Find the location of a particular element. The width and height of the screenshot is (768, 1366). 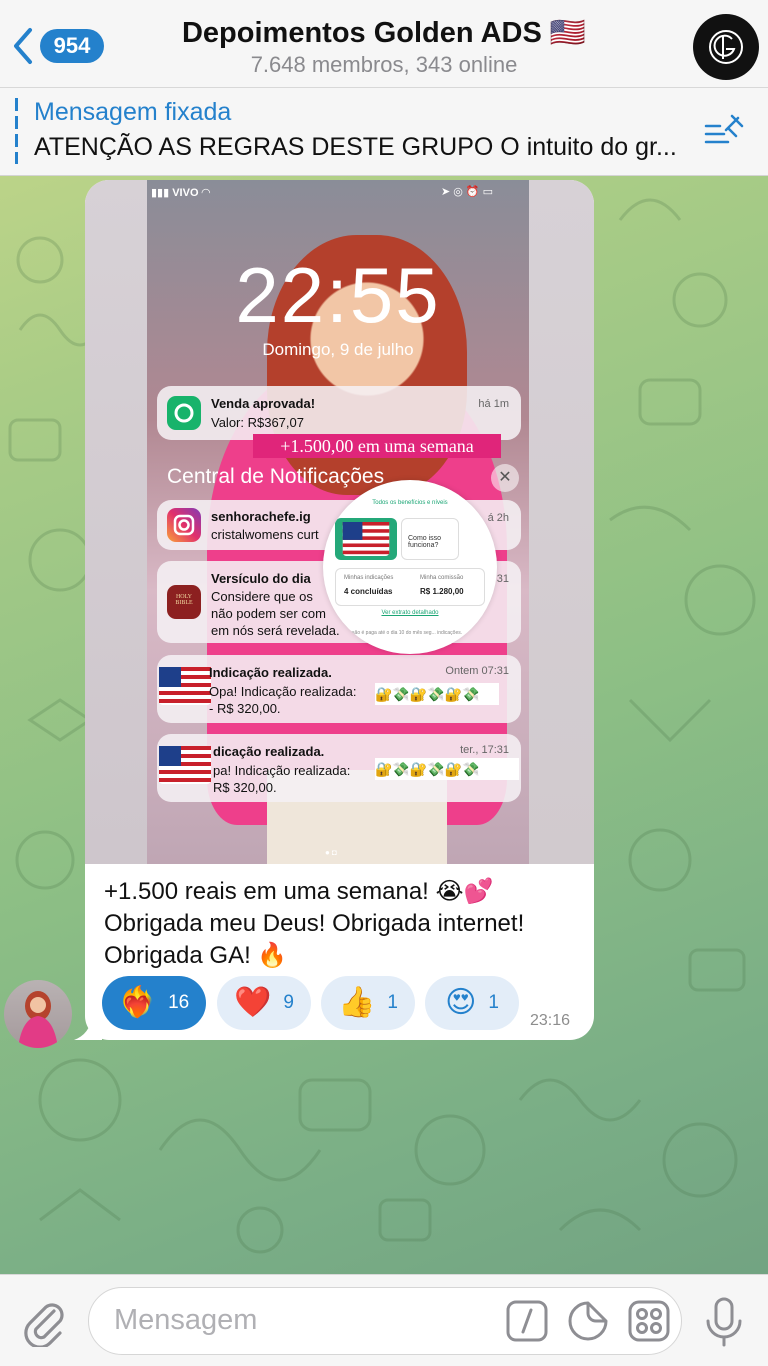

microphone-icon is located at coordinates (724, 1322).